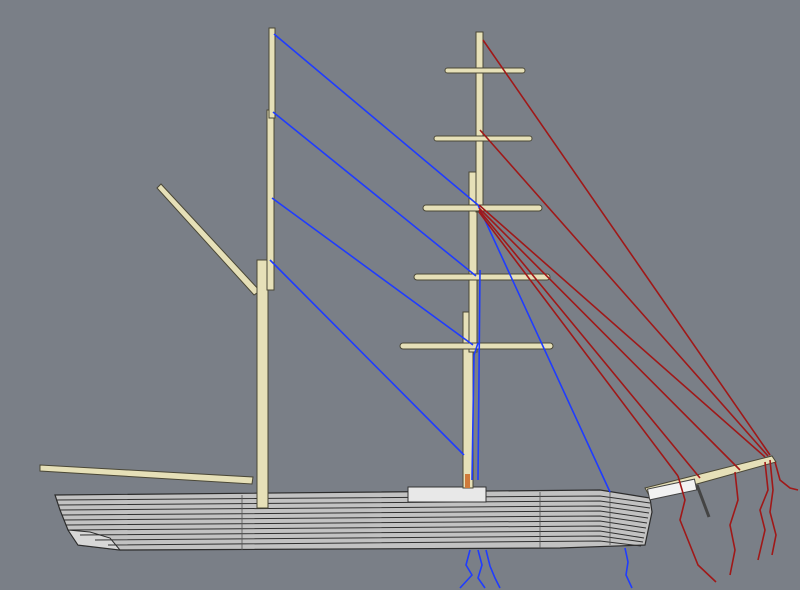 The width and height of the screenshot is (800, 590). Describe the element at coordinates (146, 474) in the screenshot. I see `main-boom` at that location.